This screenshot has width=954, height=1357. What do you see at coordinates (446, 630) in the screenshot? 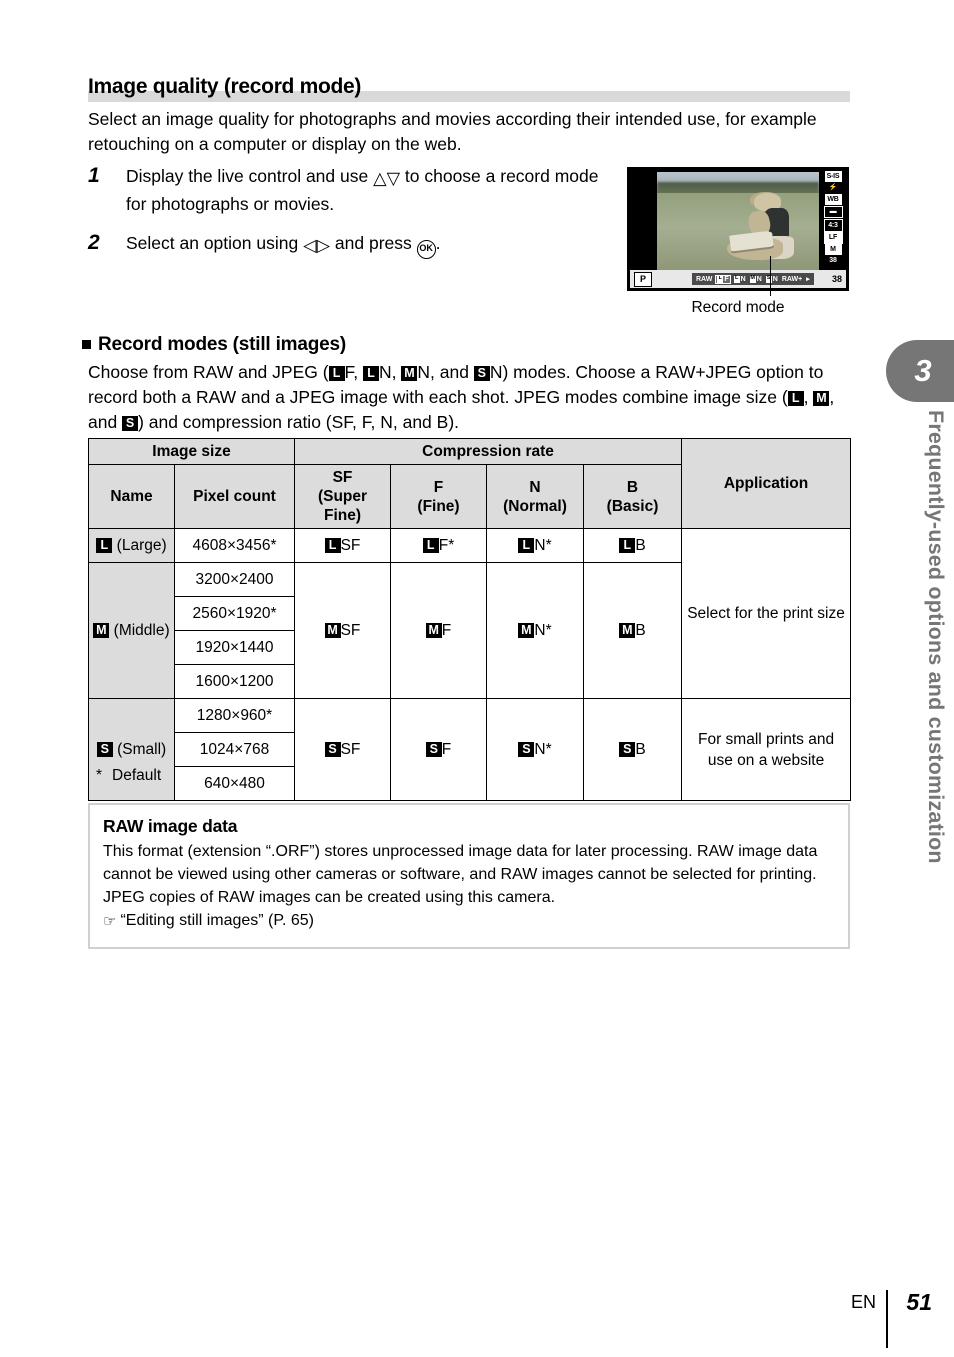
I see `row-middle-f-label: F` at bounding box center [446, 630].